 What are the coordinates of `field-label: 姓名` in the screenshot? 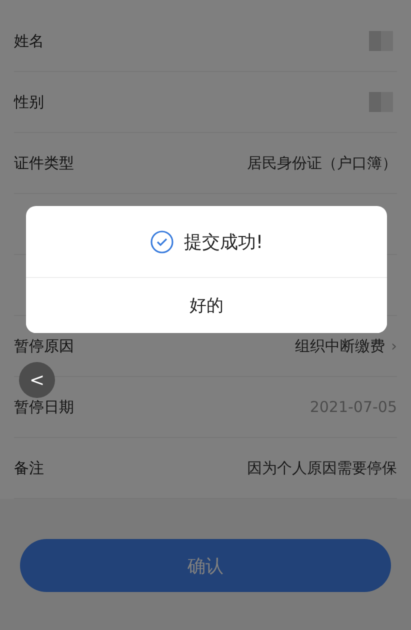 It's located at (29, 41).